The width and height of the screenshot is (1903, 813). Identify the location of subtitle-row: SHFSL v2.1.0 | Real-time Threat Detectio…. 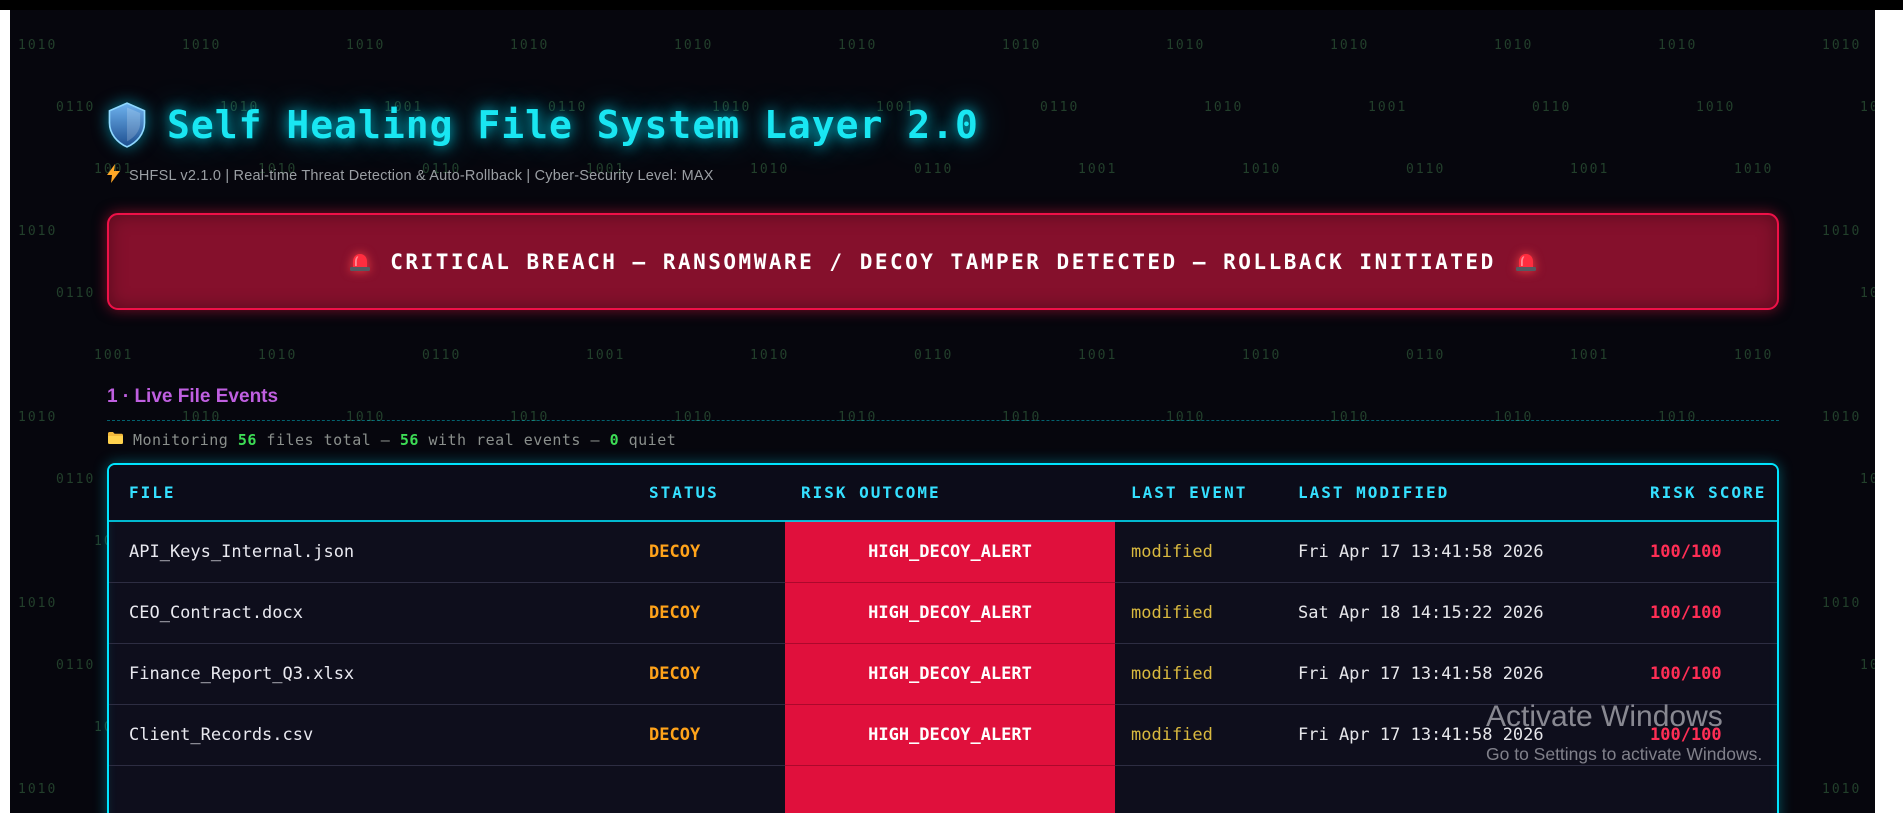
(943, 175).